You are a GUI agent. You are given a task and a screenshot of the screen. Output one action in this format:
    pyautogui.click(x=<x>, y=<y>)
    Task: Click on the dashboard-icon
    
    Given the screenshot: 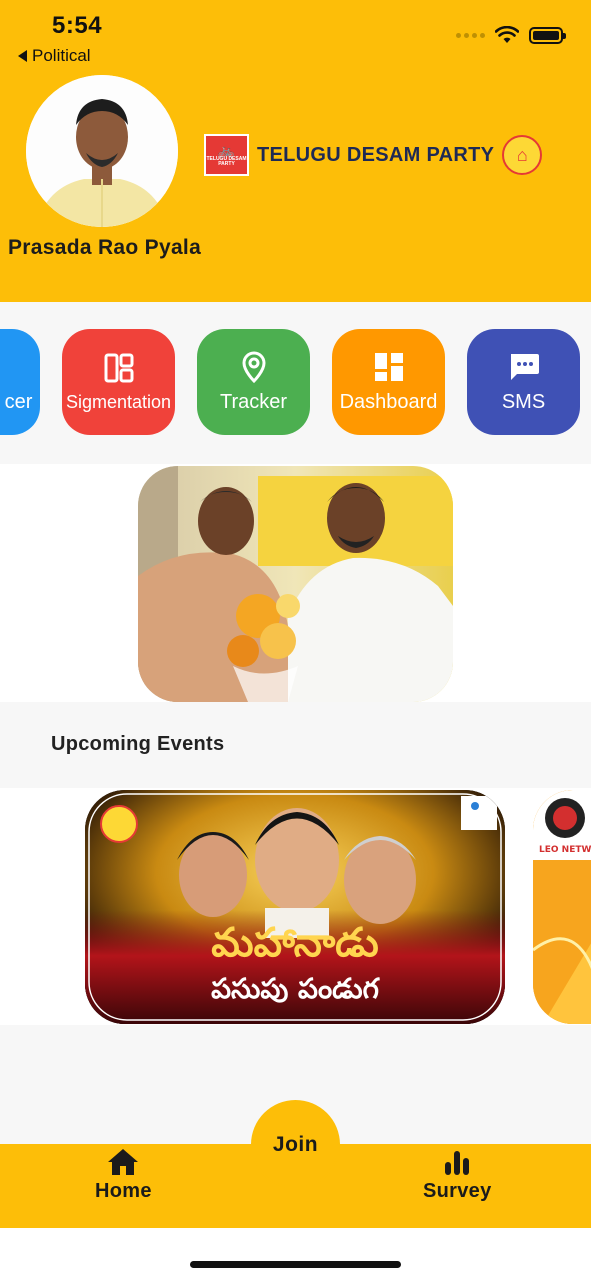 What is the action you would take?
    pyautogui.click(x=389, y=367)
    